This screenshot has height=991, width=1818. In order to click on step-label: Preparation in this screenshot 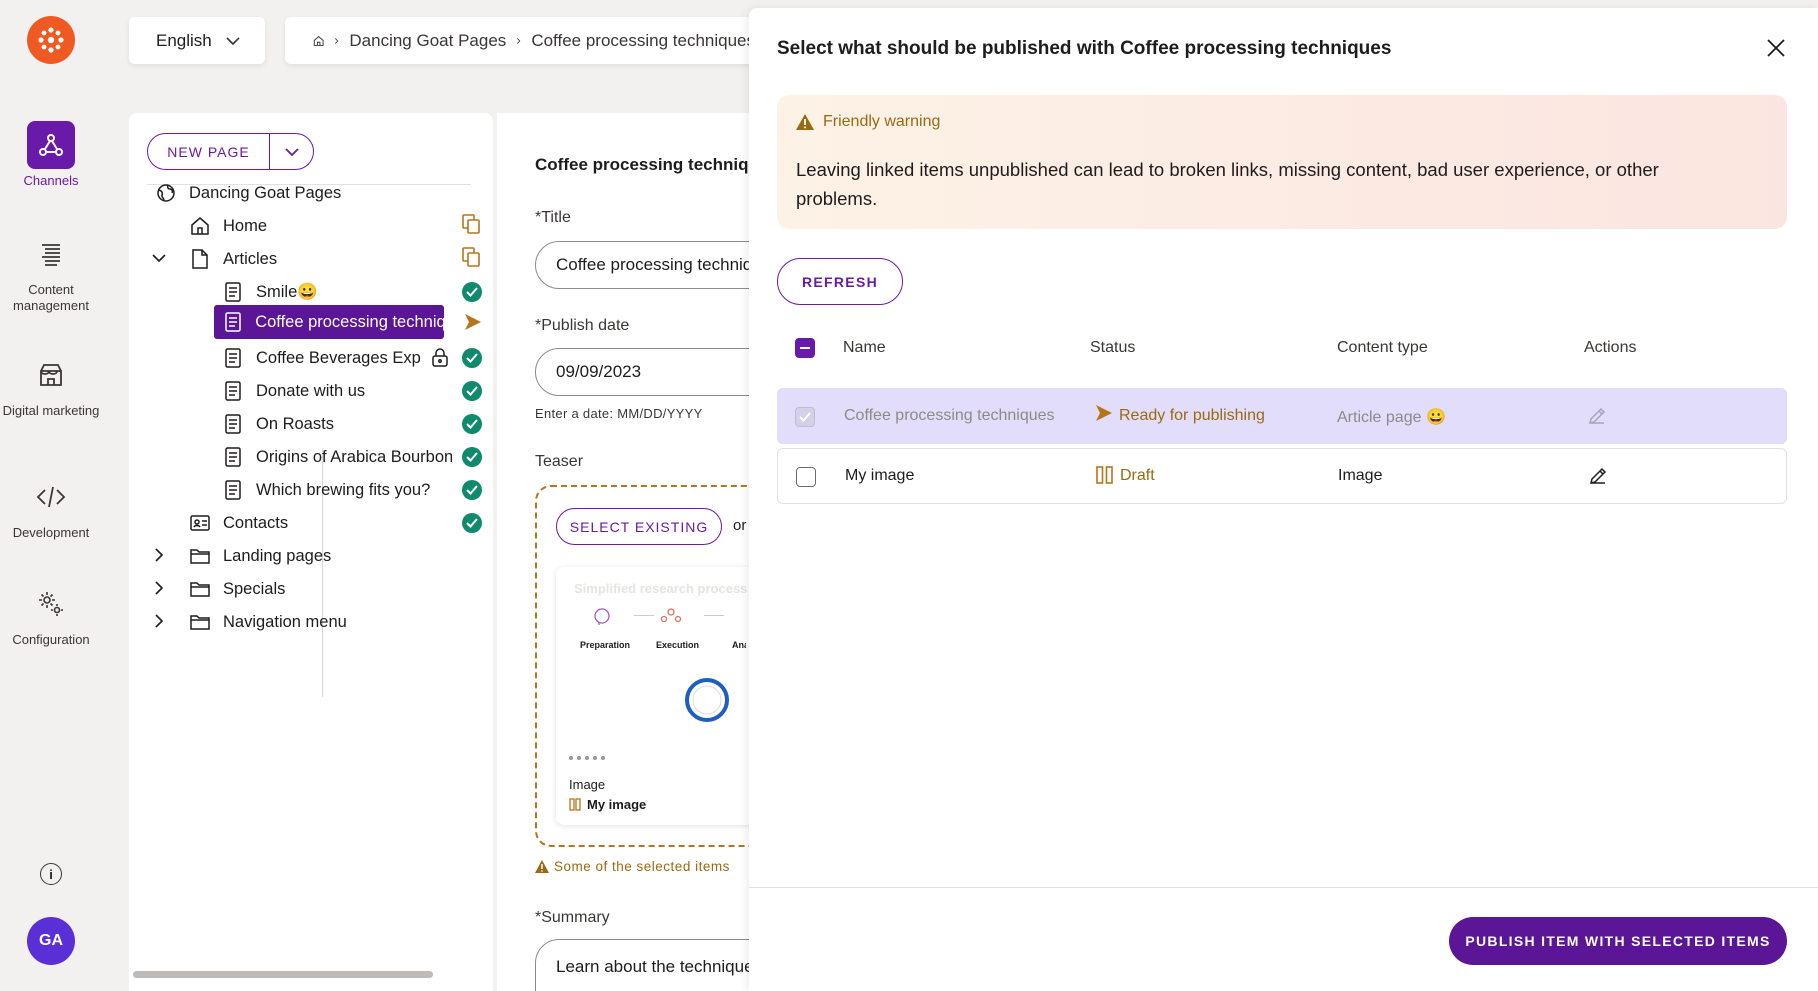, I will do `click(605, 645)`.